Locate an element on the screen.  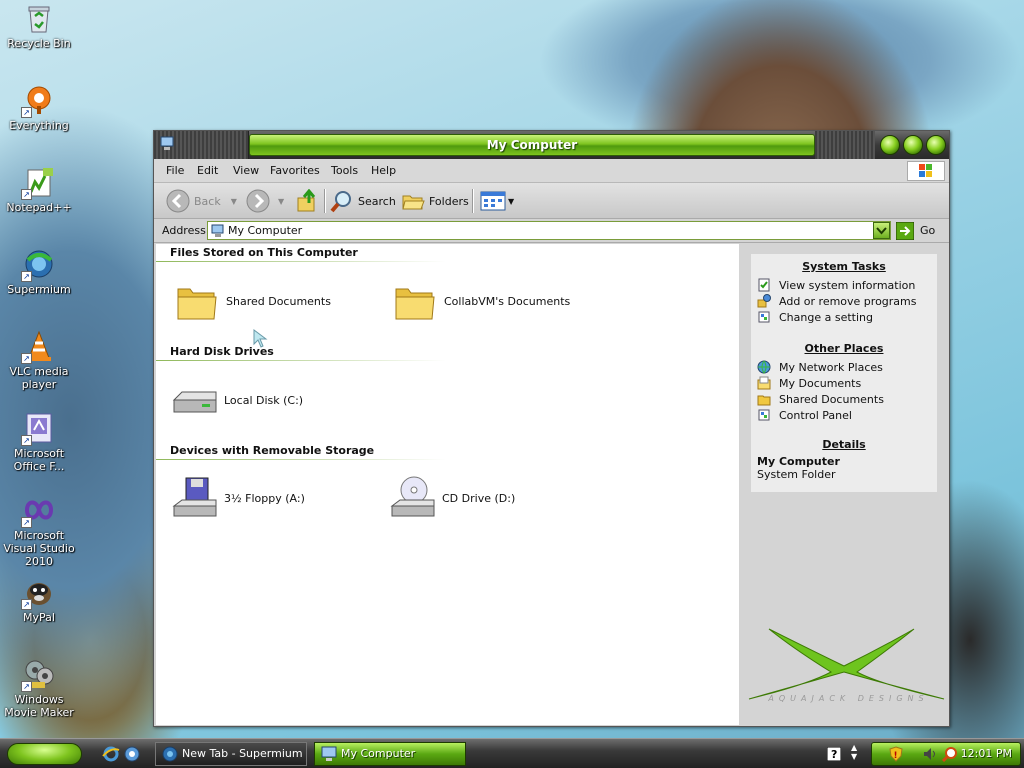
title-bar: My Computer is located at coordinates (551, 145).